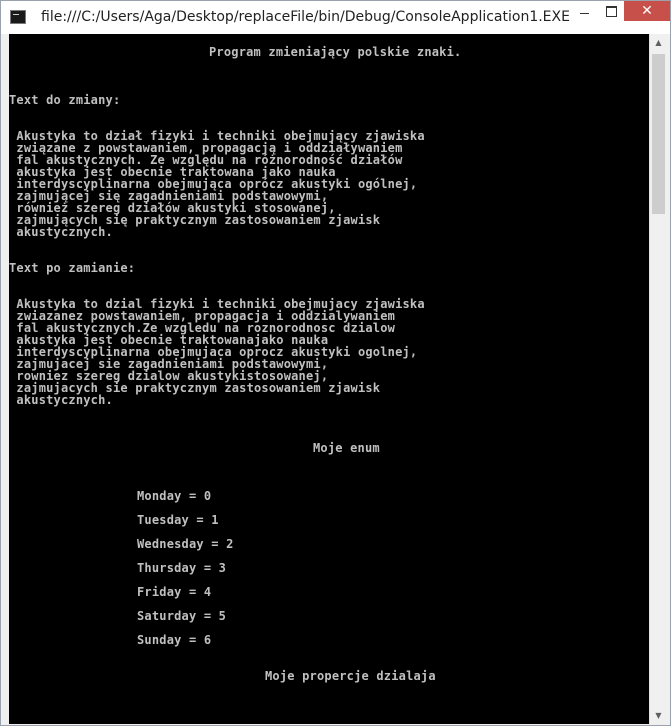 Image resolution: width=671 pixels, height=726 pixels. I want to click on enum-item: Saturday = 5, so click(182, 616).